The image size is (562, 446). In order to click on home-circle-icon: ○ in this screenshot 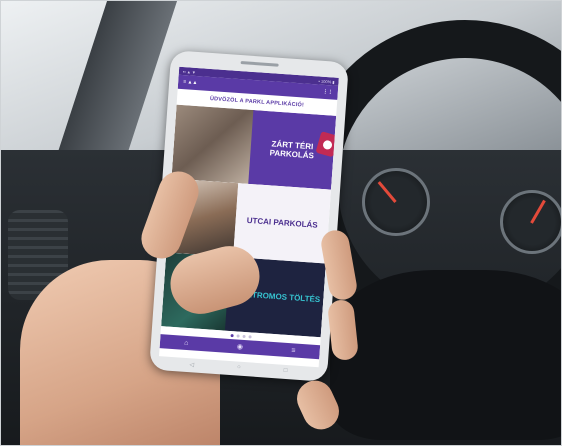, I will do `click(239, 368)`.